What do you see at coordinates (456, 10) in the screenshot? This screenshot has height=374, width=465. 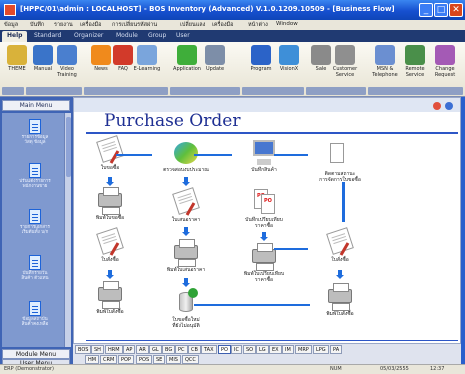 I see `close-button: ✕` at bounding box center [456, 10].